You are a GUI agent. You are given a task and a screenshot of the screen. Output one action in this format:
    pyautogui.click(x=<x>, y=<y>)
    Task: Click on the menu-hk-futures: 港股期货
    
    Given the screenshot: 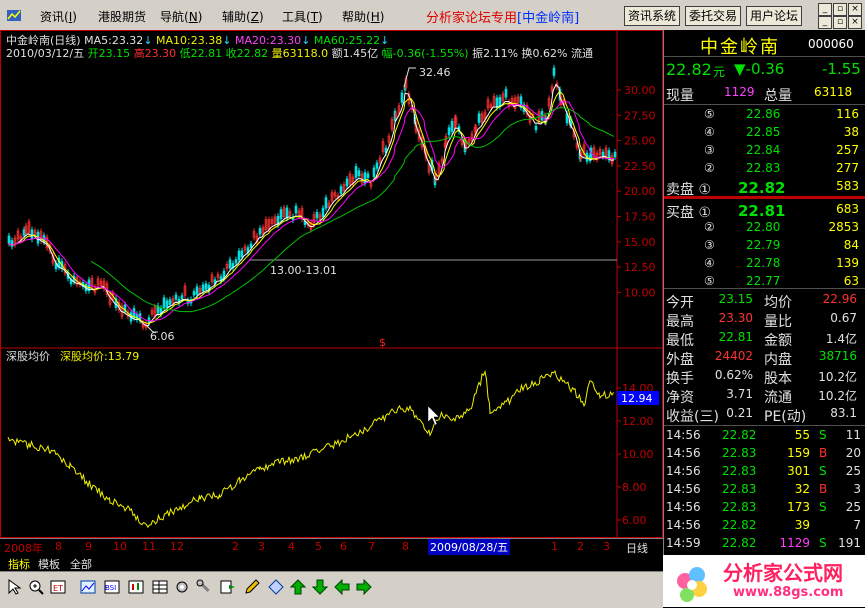 What is the action you would take?
    pyautogui.click(x=122, y=16)
    